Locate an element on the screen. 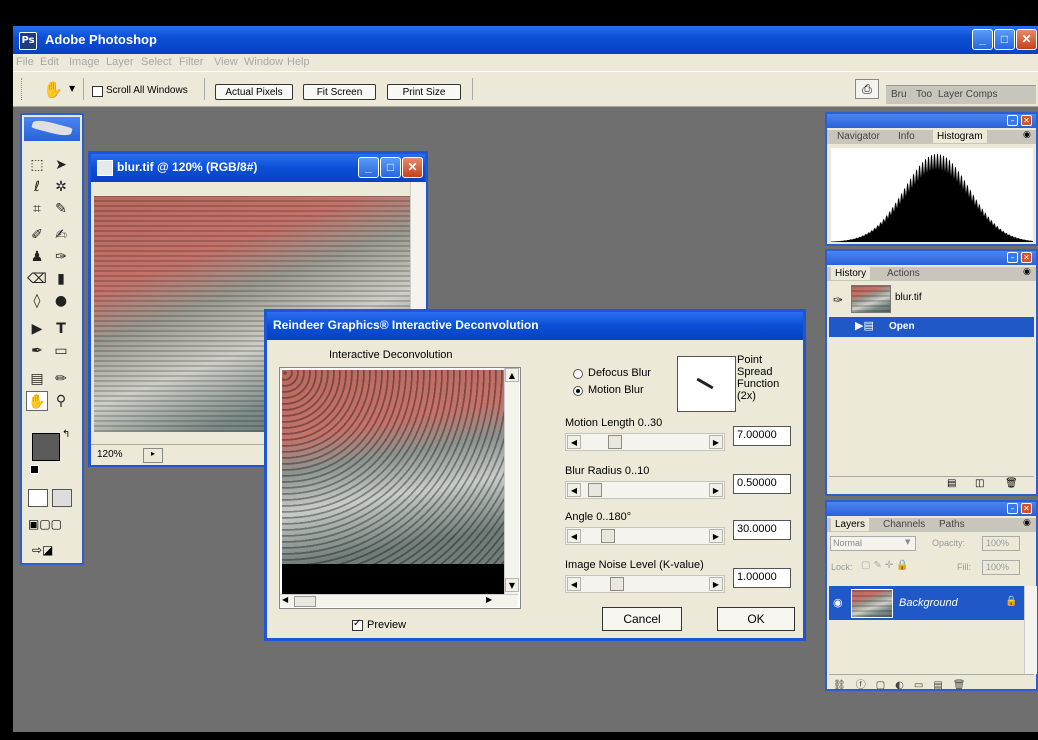  menu-image: Image is located at coordinates (84, 62).